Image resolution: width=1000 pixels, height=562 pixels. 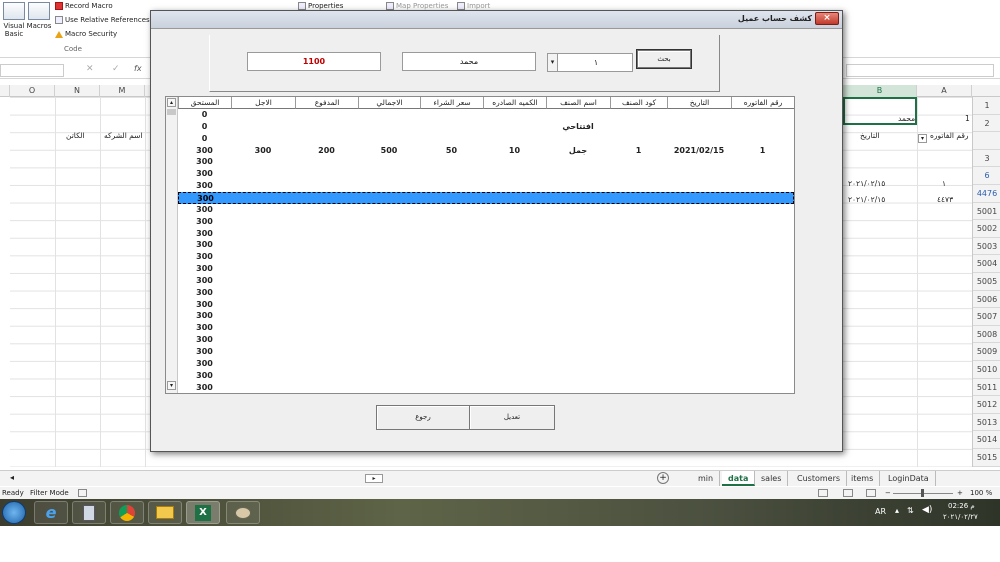 What do you see at coordinates (320, 6) in the screenshot?
I see `properties-button: Properties` at bounding box center [320, 6].